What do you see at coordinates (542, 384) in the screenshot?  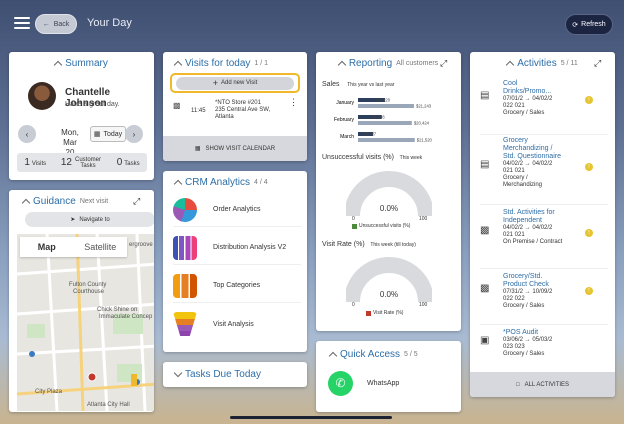 I see `all-activities-button: □ ALL ACTIVITIES` at bounding box center [542, 384].